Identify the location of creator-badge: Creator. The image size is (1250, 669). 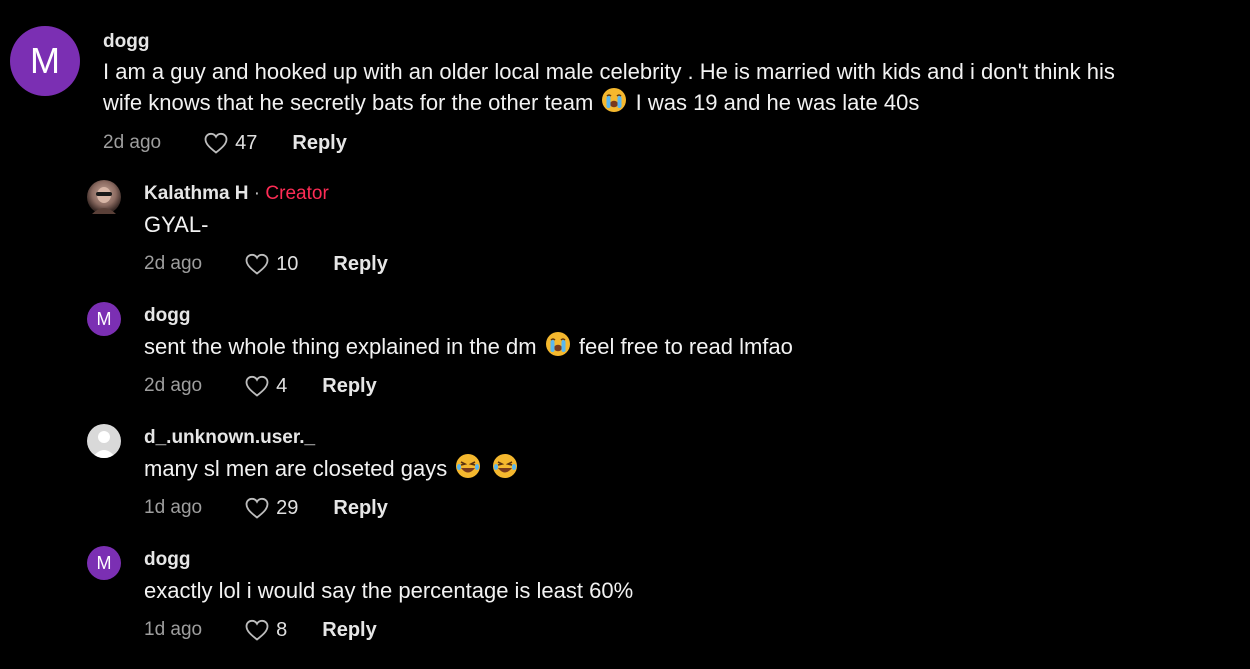
(297, 193).